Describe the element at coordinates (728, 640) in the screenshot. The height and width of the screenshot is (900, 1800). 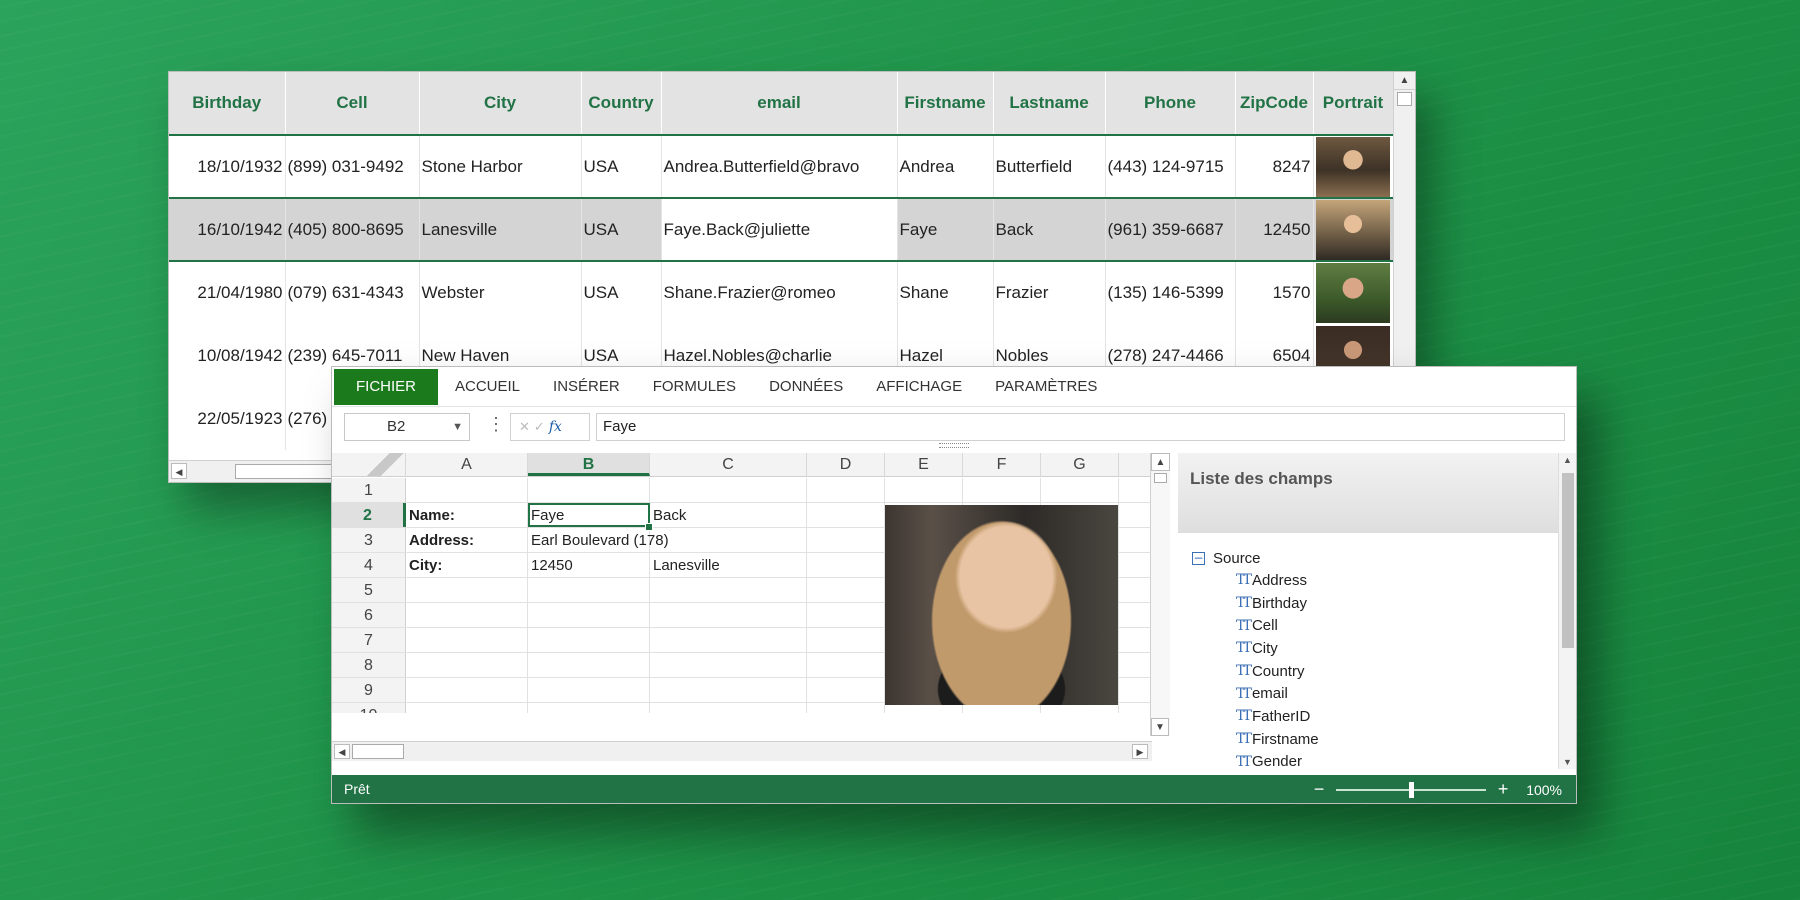
I see `cell-c7` at that location.